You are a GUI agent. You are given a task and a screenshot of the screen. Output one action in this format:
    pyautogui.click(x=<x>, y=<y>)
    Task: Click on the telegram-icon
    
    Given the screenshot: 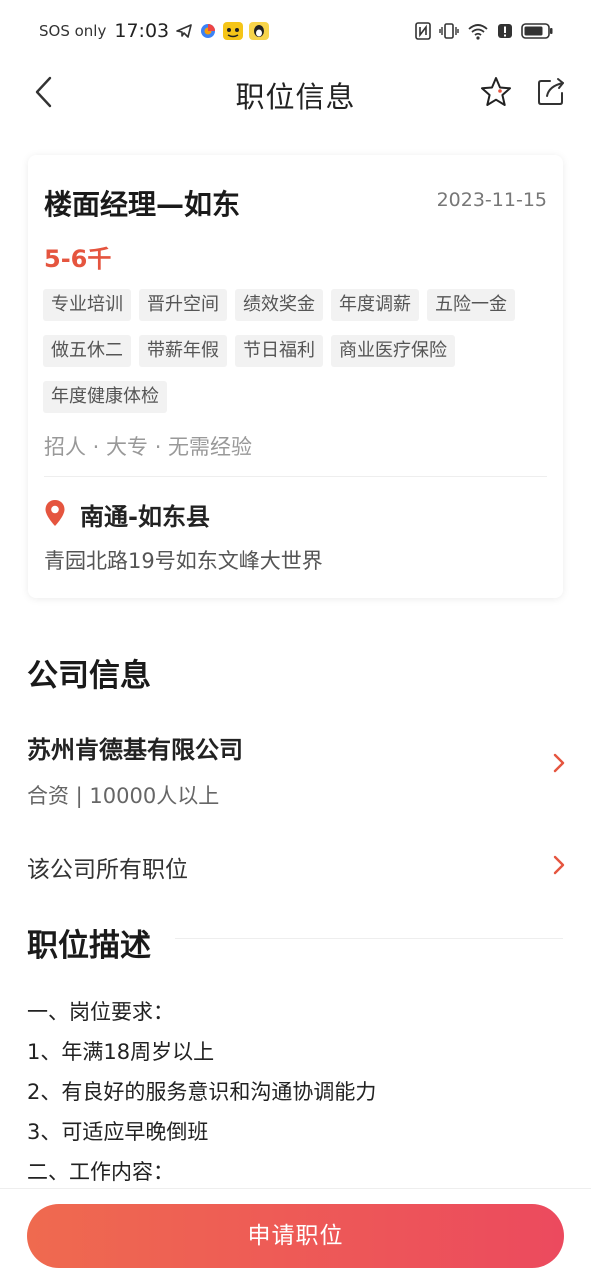 What is the action you would take?
    pyautogui.click(x=184, y=31)
    